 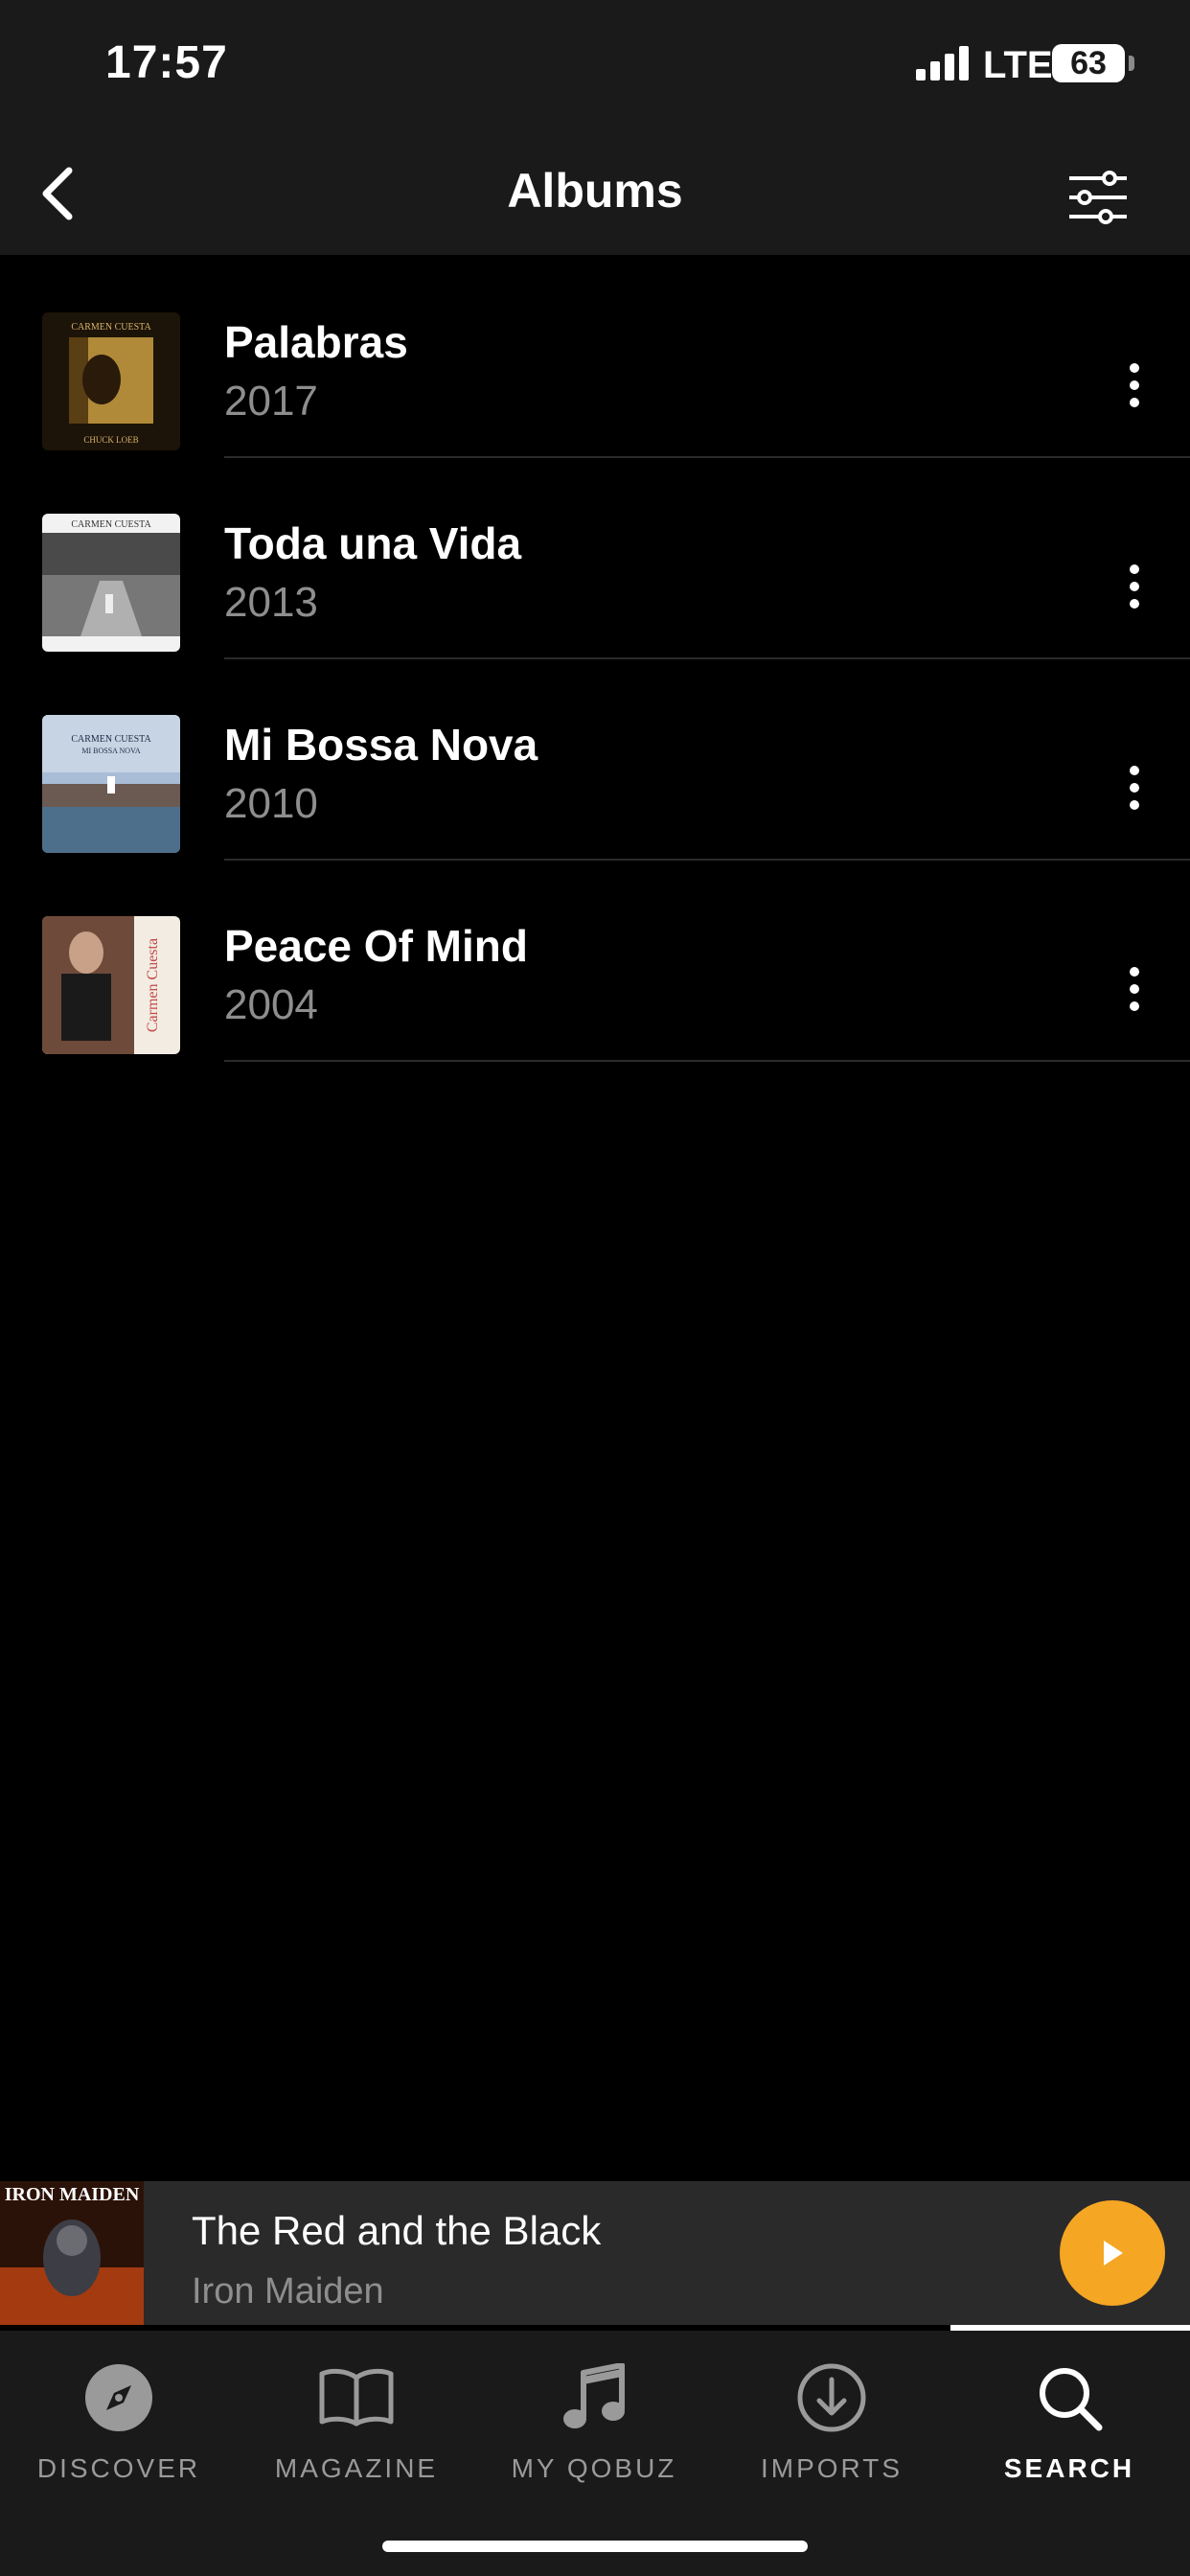 I want to click on tab-label: MY QOBUZ, so click(x=594, y=2468).